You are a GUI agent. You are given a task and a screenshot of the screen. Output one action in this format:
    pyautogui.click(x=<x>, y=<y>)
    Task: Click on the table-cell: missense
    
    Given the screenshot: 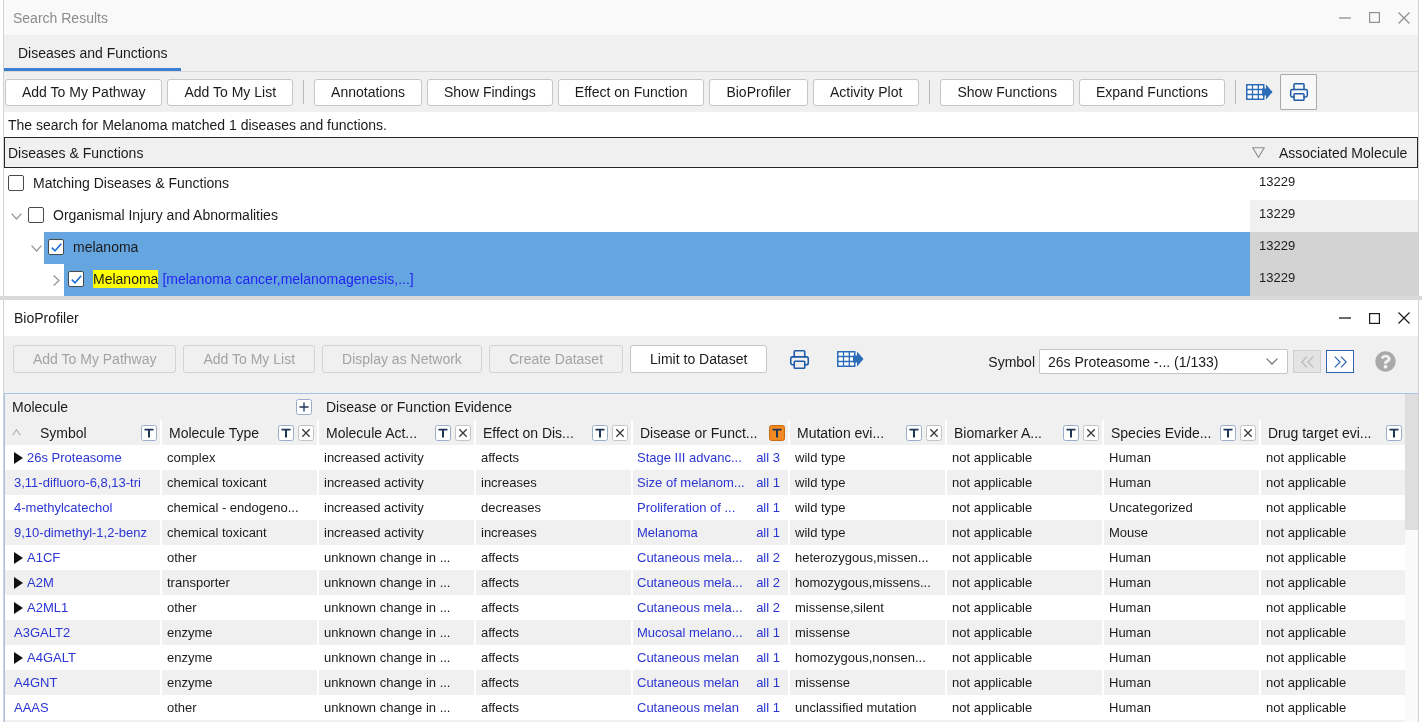 What is the action you would take?
    pyautogui.click(x=867, y=632)
    